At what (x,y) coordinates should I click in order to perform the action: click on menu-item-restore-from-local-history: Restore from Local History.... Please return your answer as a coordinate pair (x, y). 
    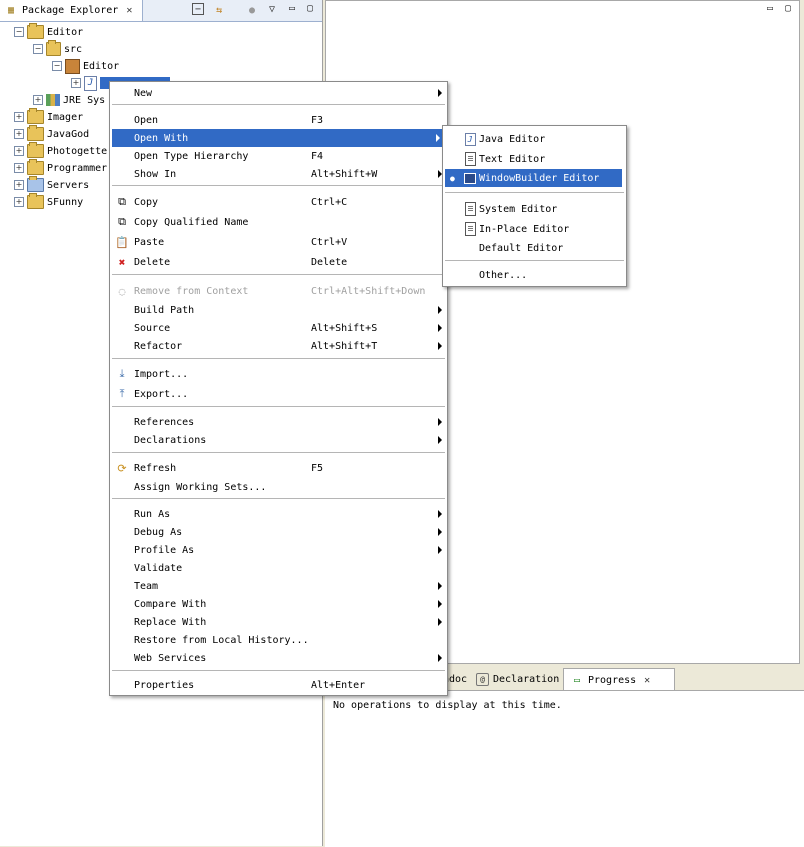
    Looking at the image, I should click on (278, 640).